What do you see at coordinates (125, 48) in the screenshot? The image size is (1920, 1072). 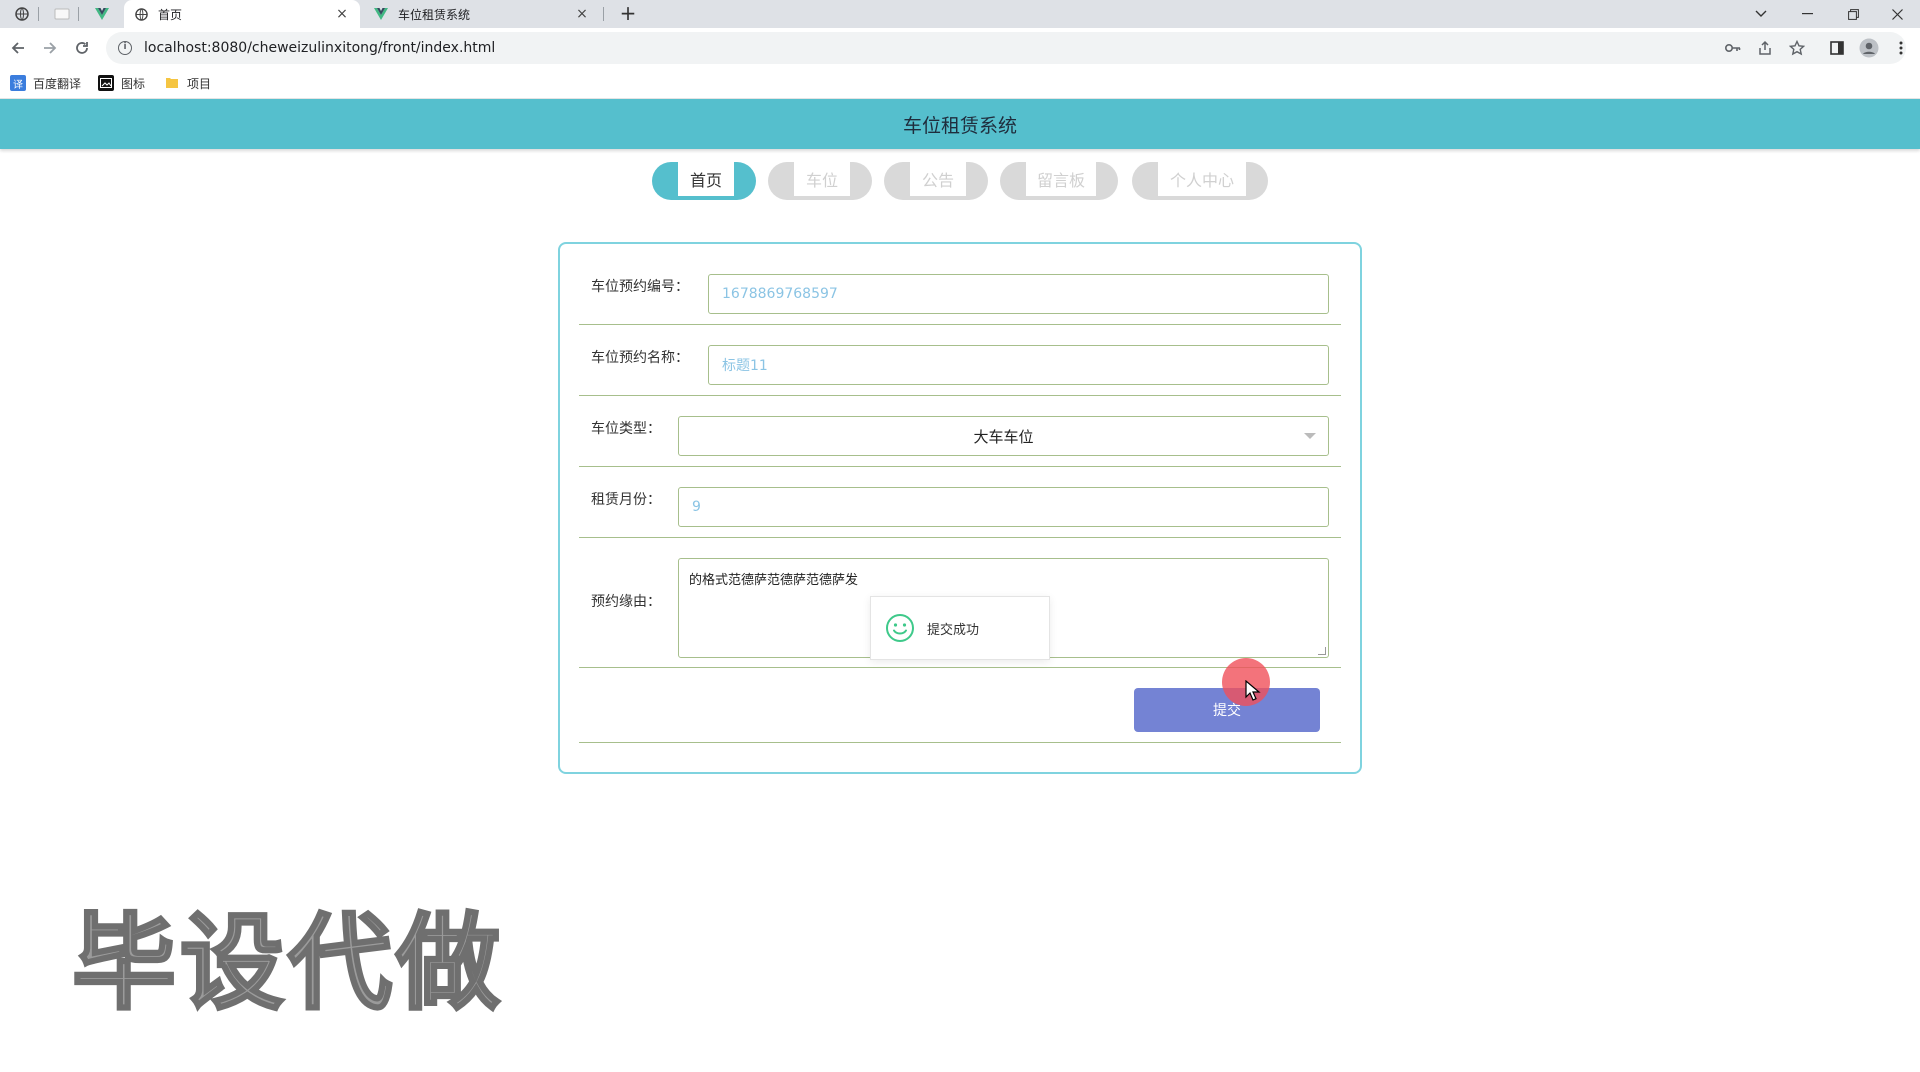 I see `info-icon: i` at bounding box center [125, 48].